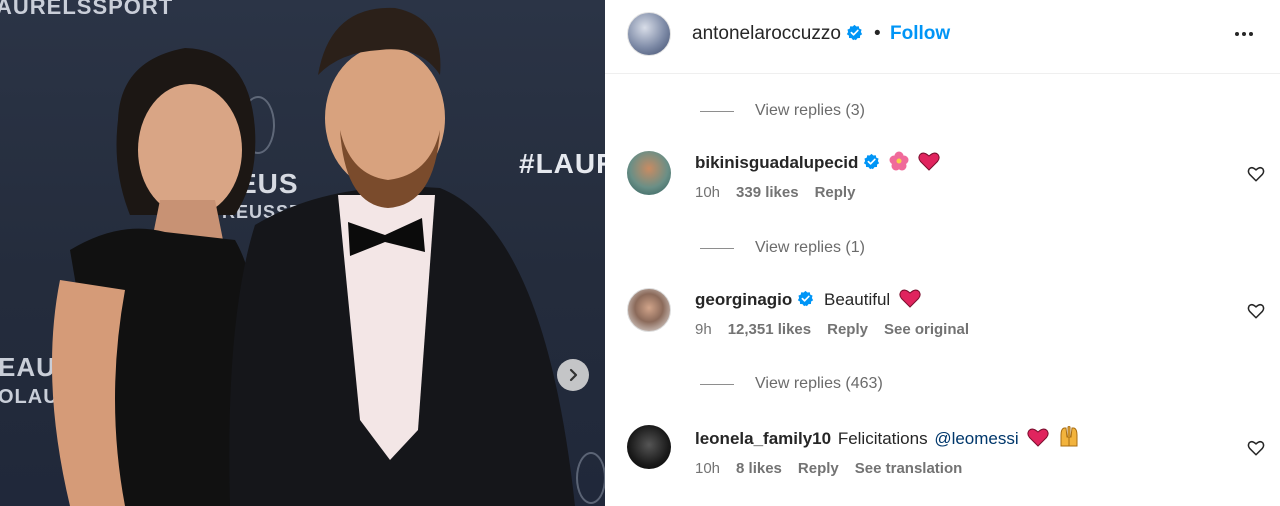  What do you see at coordinates (882, 438) in the screenshot?
I see `comment-text: Felicitations` at bounding box center [882, 438].